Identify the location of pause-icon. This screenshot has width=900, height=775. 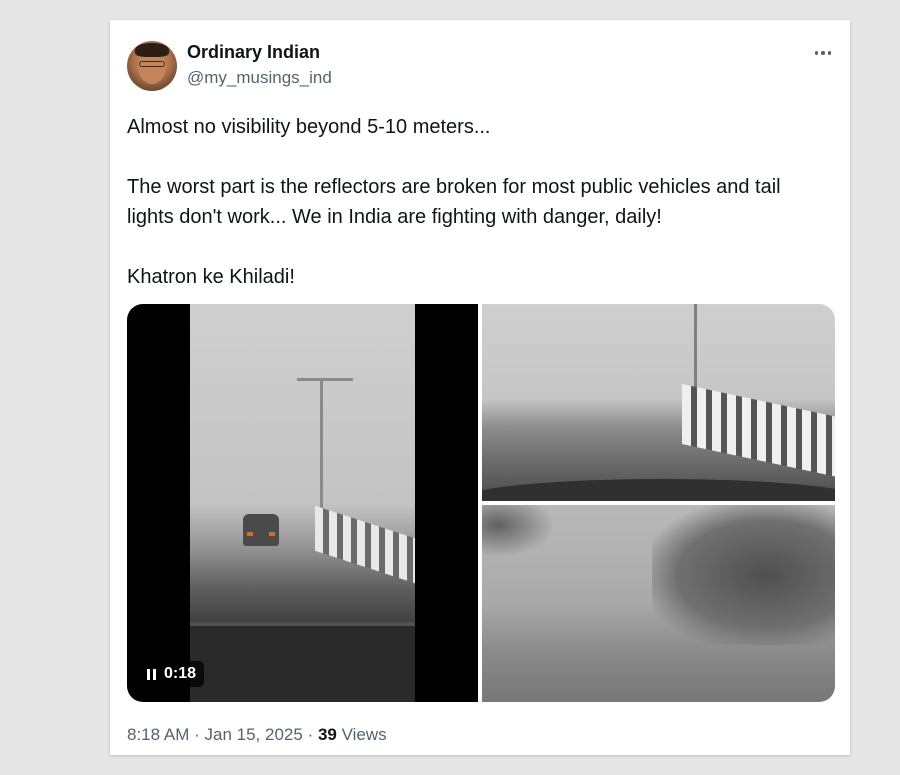
(151, 674).